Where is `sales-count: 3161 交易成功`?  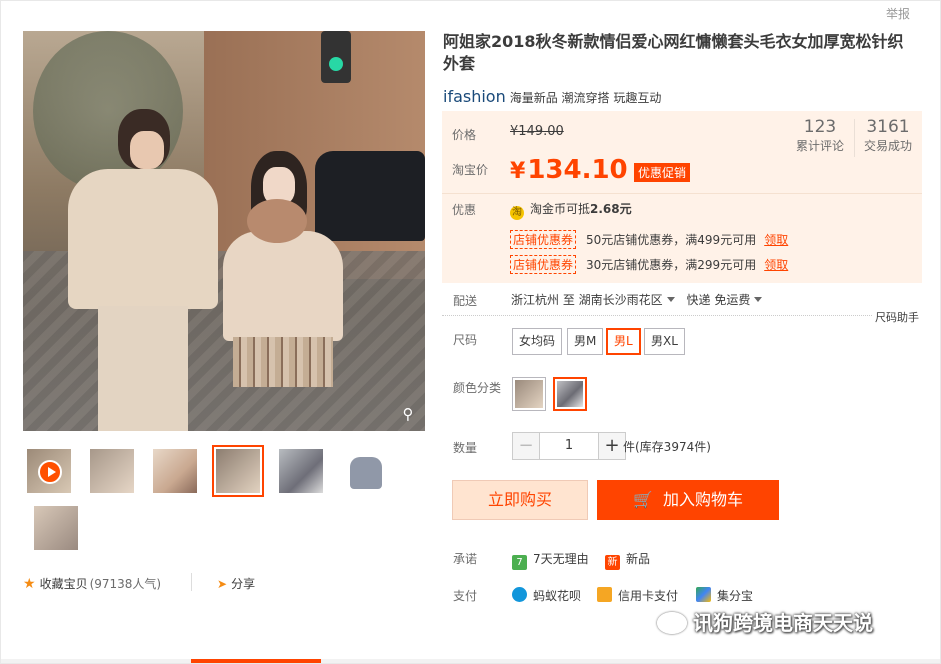
sales-count: 3161 交易成功 is located at coordinates (887, 135).